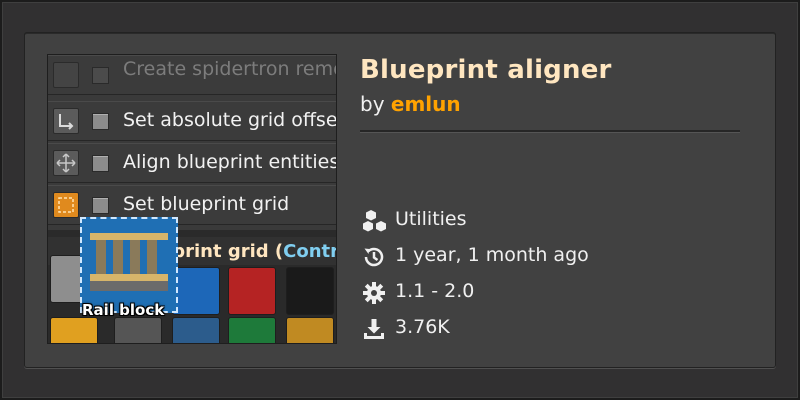  I want to click on divider, so click(550, 131).